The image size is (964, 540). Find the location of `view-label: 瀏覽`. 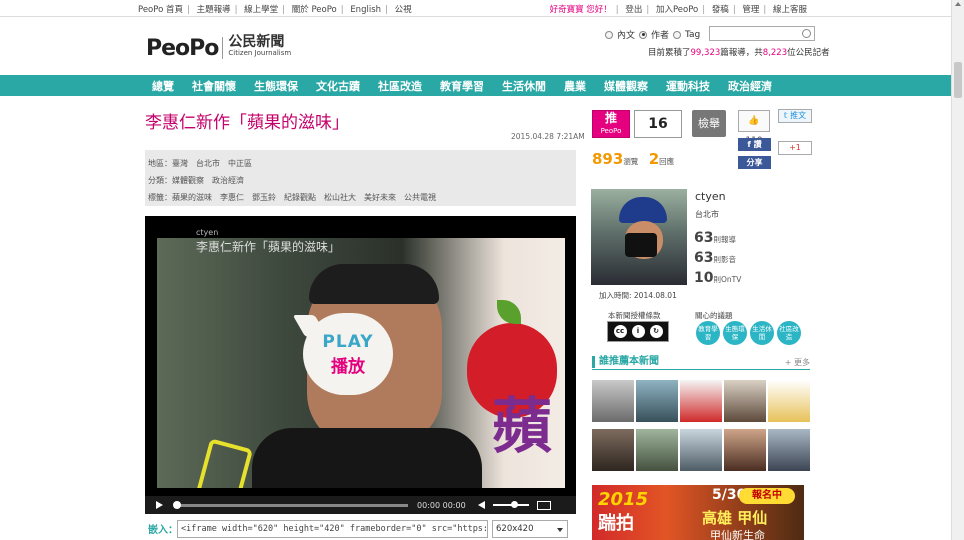

view-label: 瀏覽 is located at coordinates (631, 161).